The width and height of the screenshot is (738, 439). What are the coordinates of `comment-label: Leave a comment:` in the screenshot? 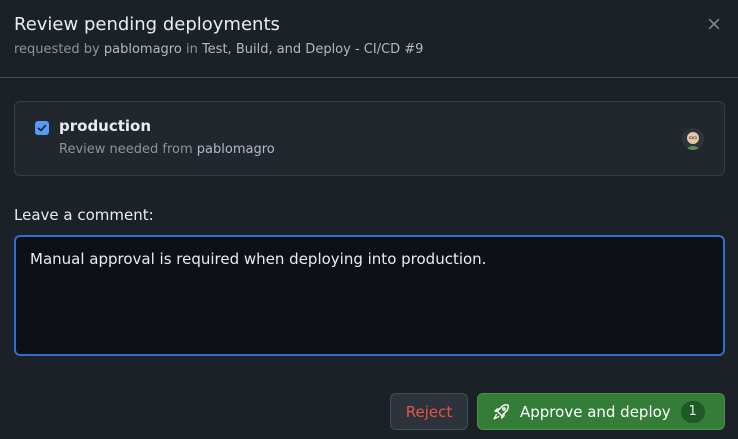 It's located at (84, 215).